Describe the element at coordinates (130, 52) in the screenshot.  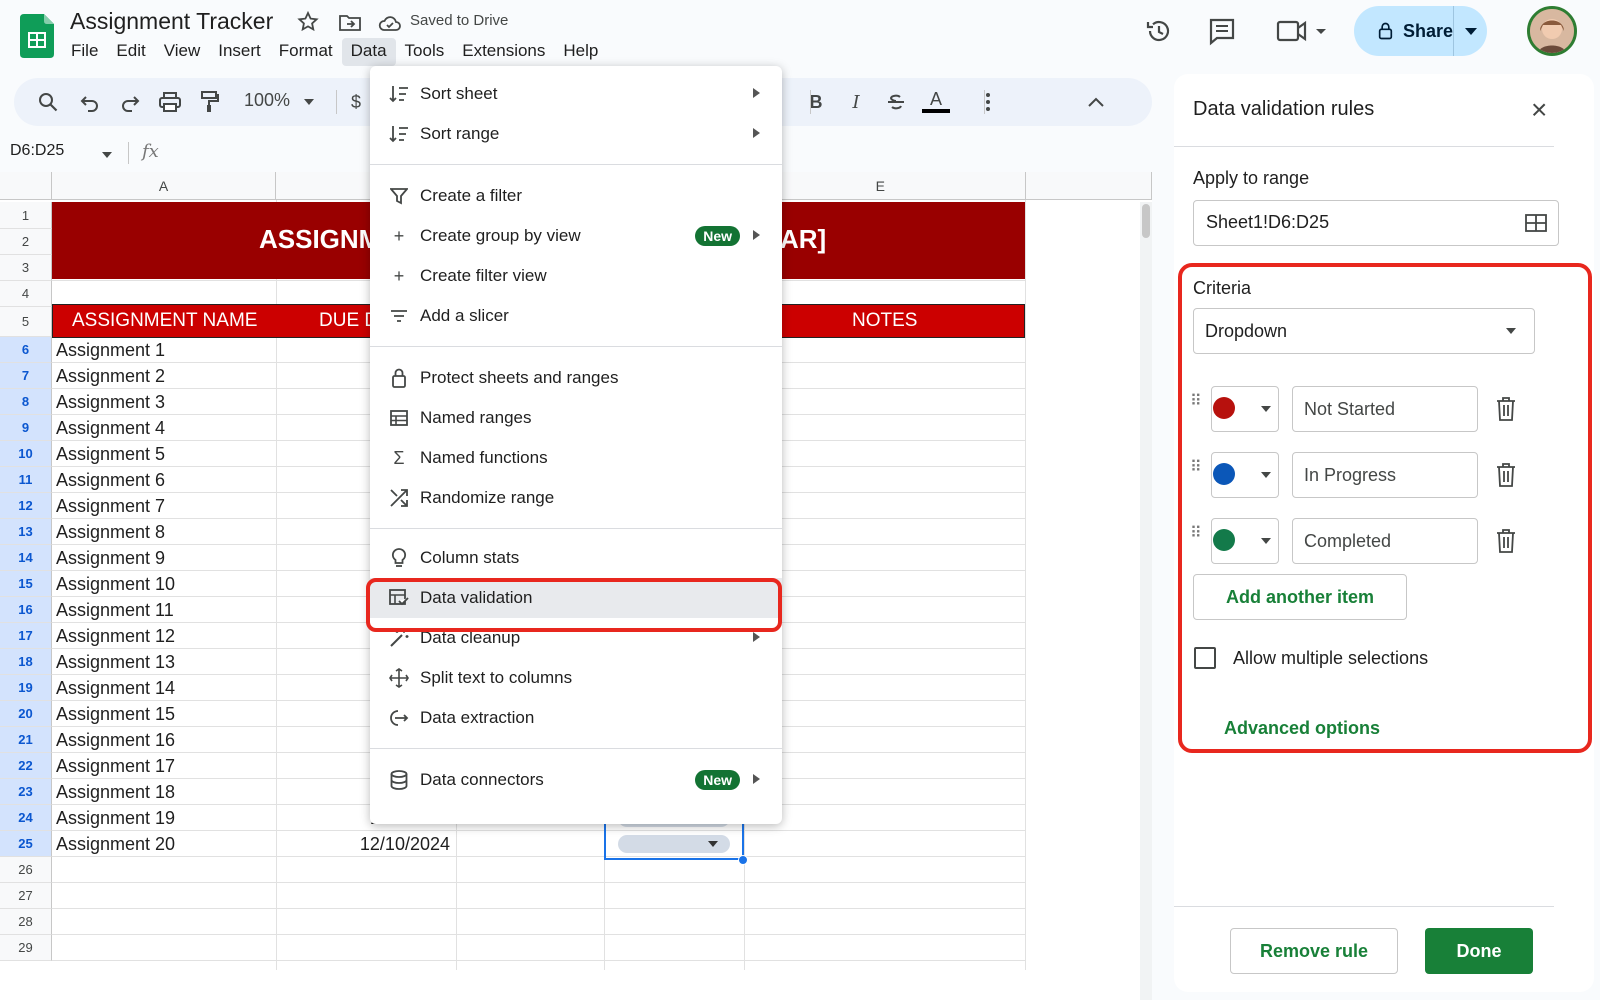
I see `menu-edit: Edit` at that location.